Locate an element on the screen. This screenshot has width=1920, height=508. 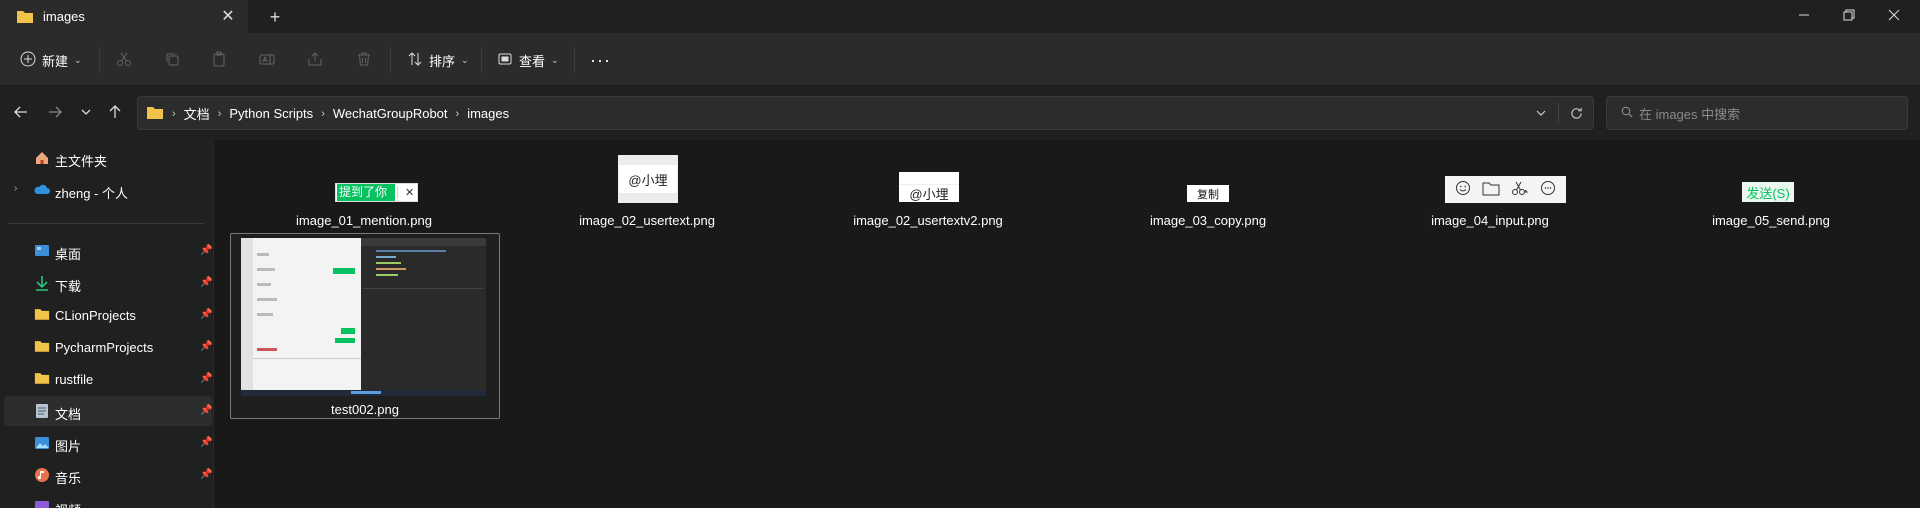
file-item: 复制 image_03_copy.png is located at coordinates (1208, 185).